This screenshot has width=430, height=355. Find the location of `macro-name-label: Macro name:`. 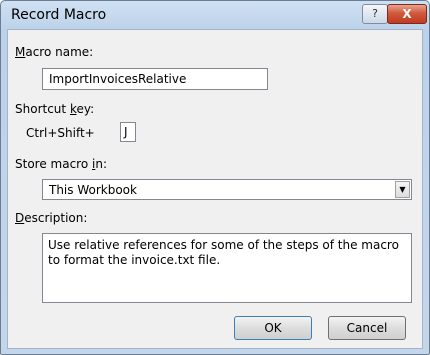

macro-name-label: Macro name: is located at coordinates (54, 52).